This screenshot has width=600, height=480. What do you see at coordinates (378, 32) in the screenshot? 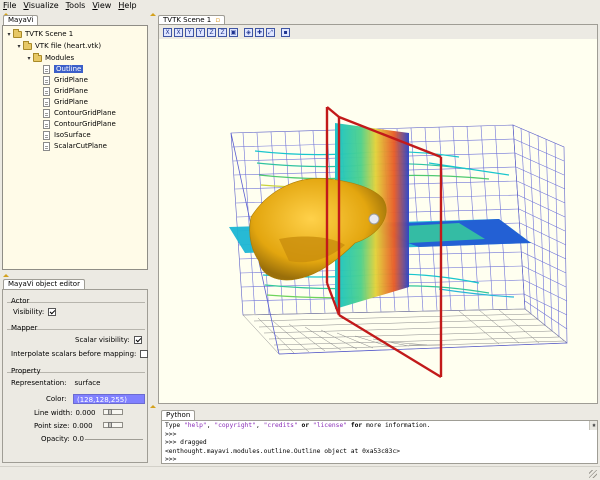
I see `scene-toolbar: X X Y Y Z Z ▣ ◈ ✚ ⤢ ▪` at bounding box center [378, 32].